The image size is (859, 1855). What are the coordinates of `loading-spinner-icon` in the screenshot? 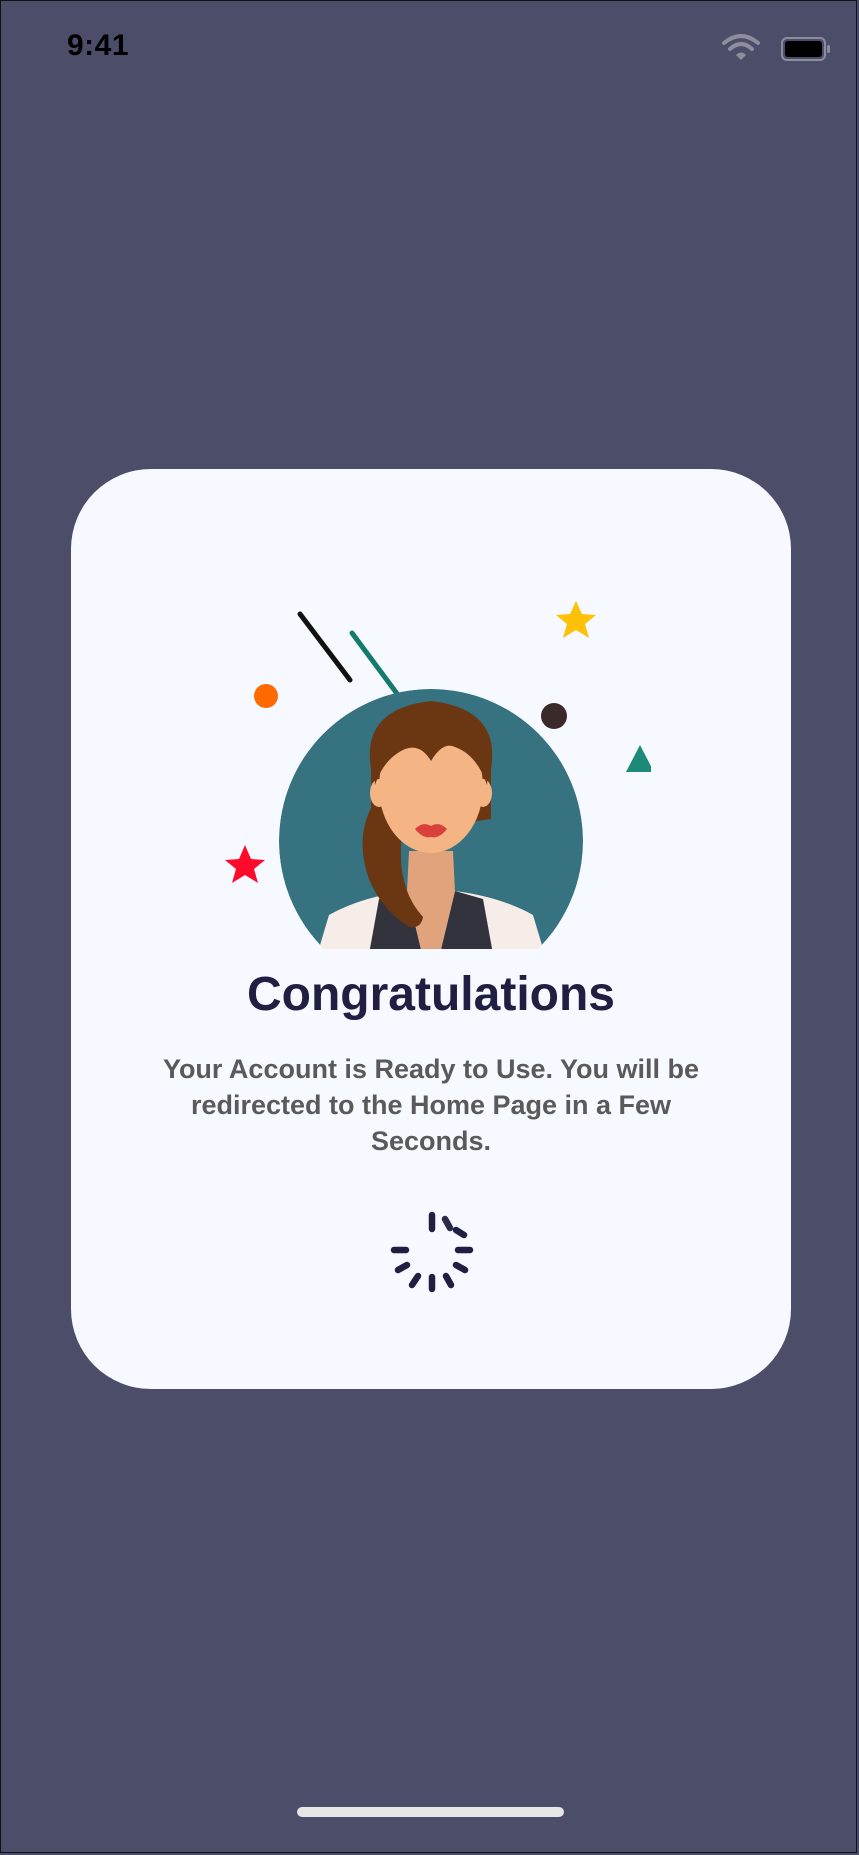 It's located at (432, 1252).